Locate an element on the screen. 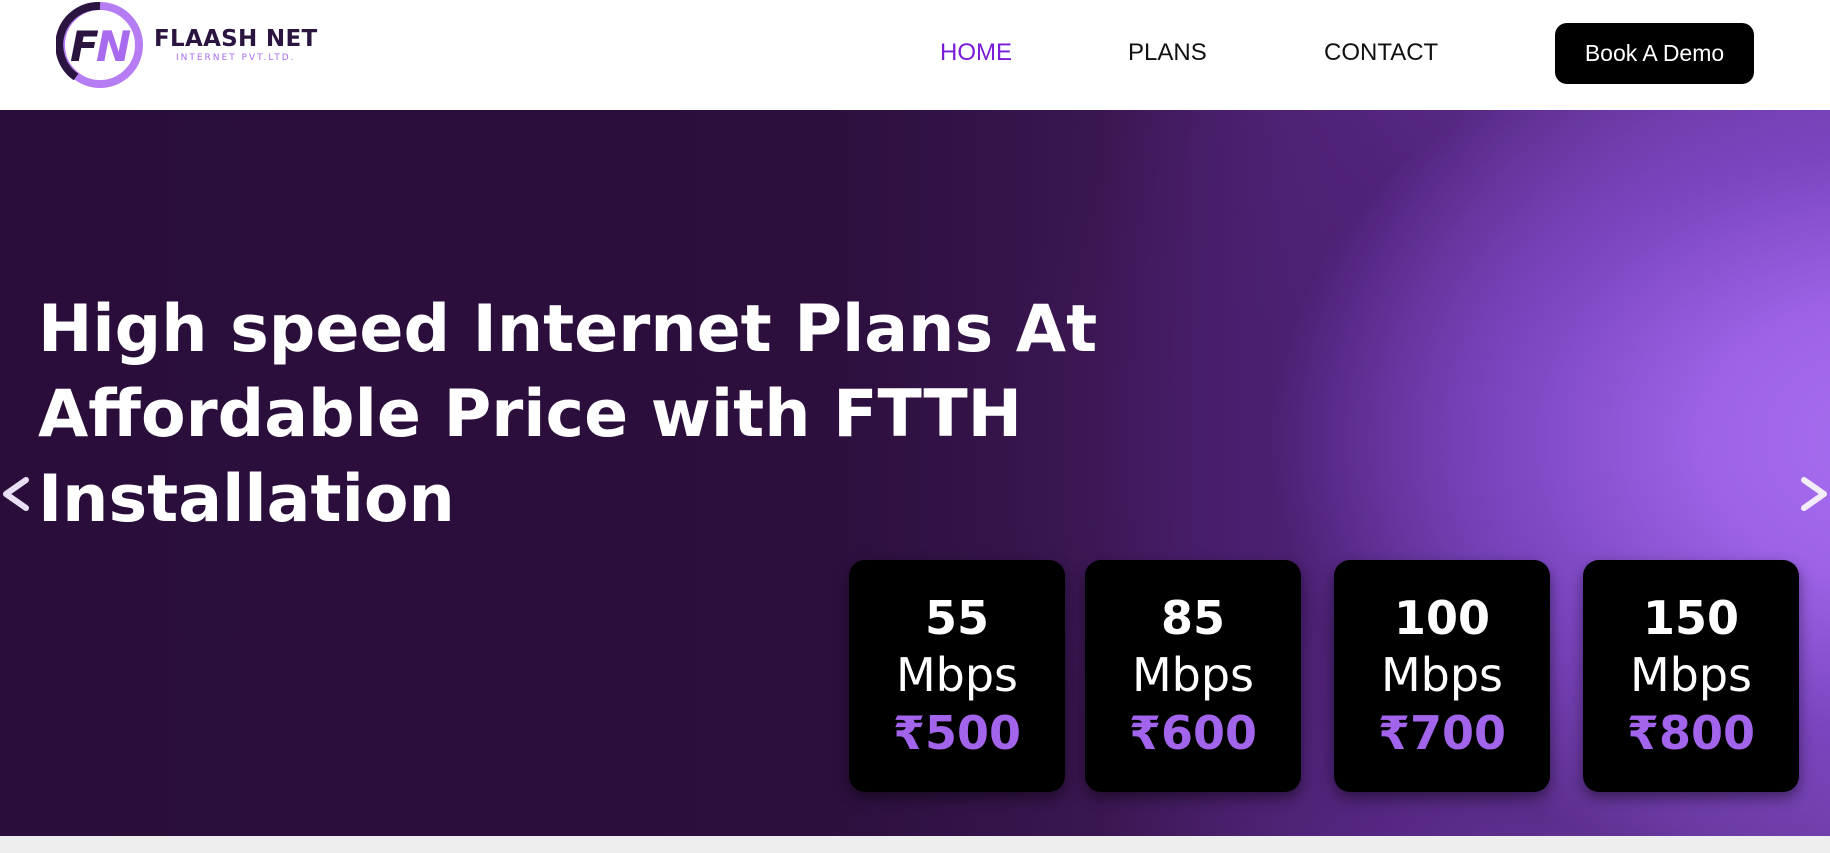 The image size is (1830, 853). plan-card-55: 55 Mbps ₹500 is located at coordinates (957, 676).